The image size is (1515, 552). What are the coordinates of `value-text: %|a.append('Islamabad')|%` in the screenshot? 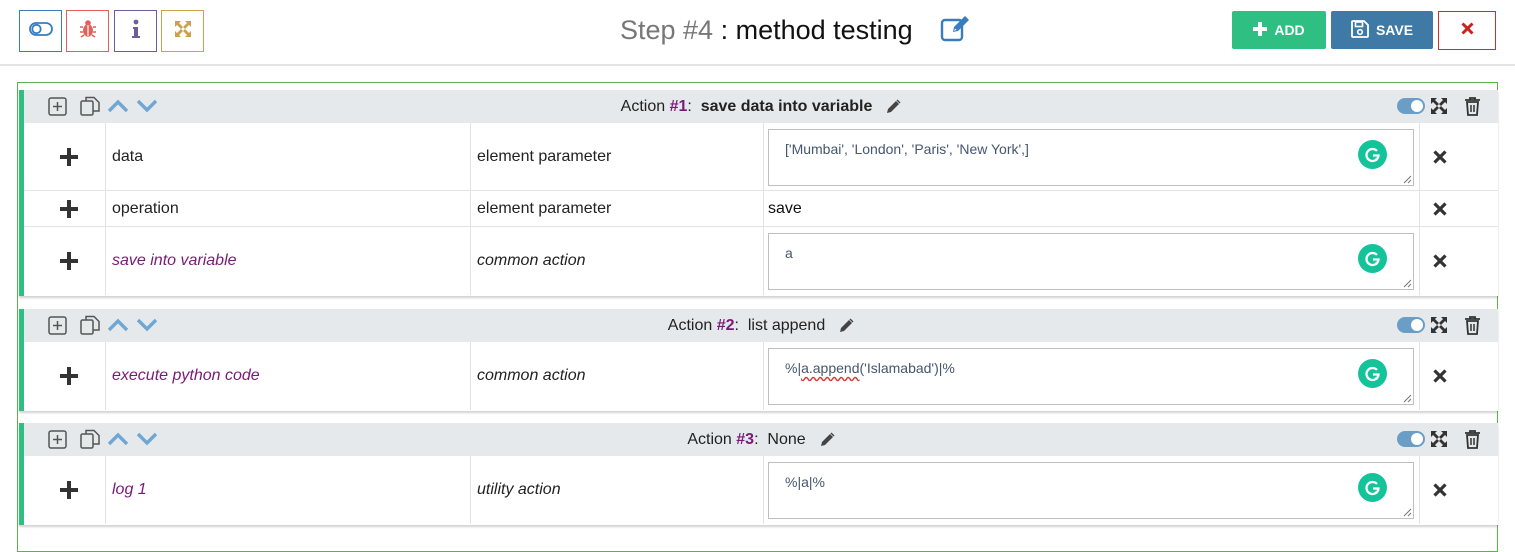 It's located at (870, 368).